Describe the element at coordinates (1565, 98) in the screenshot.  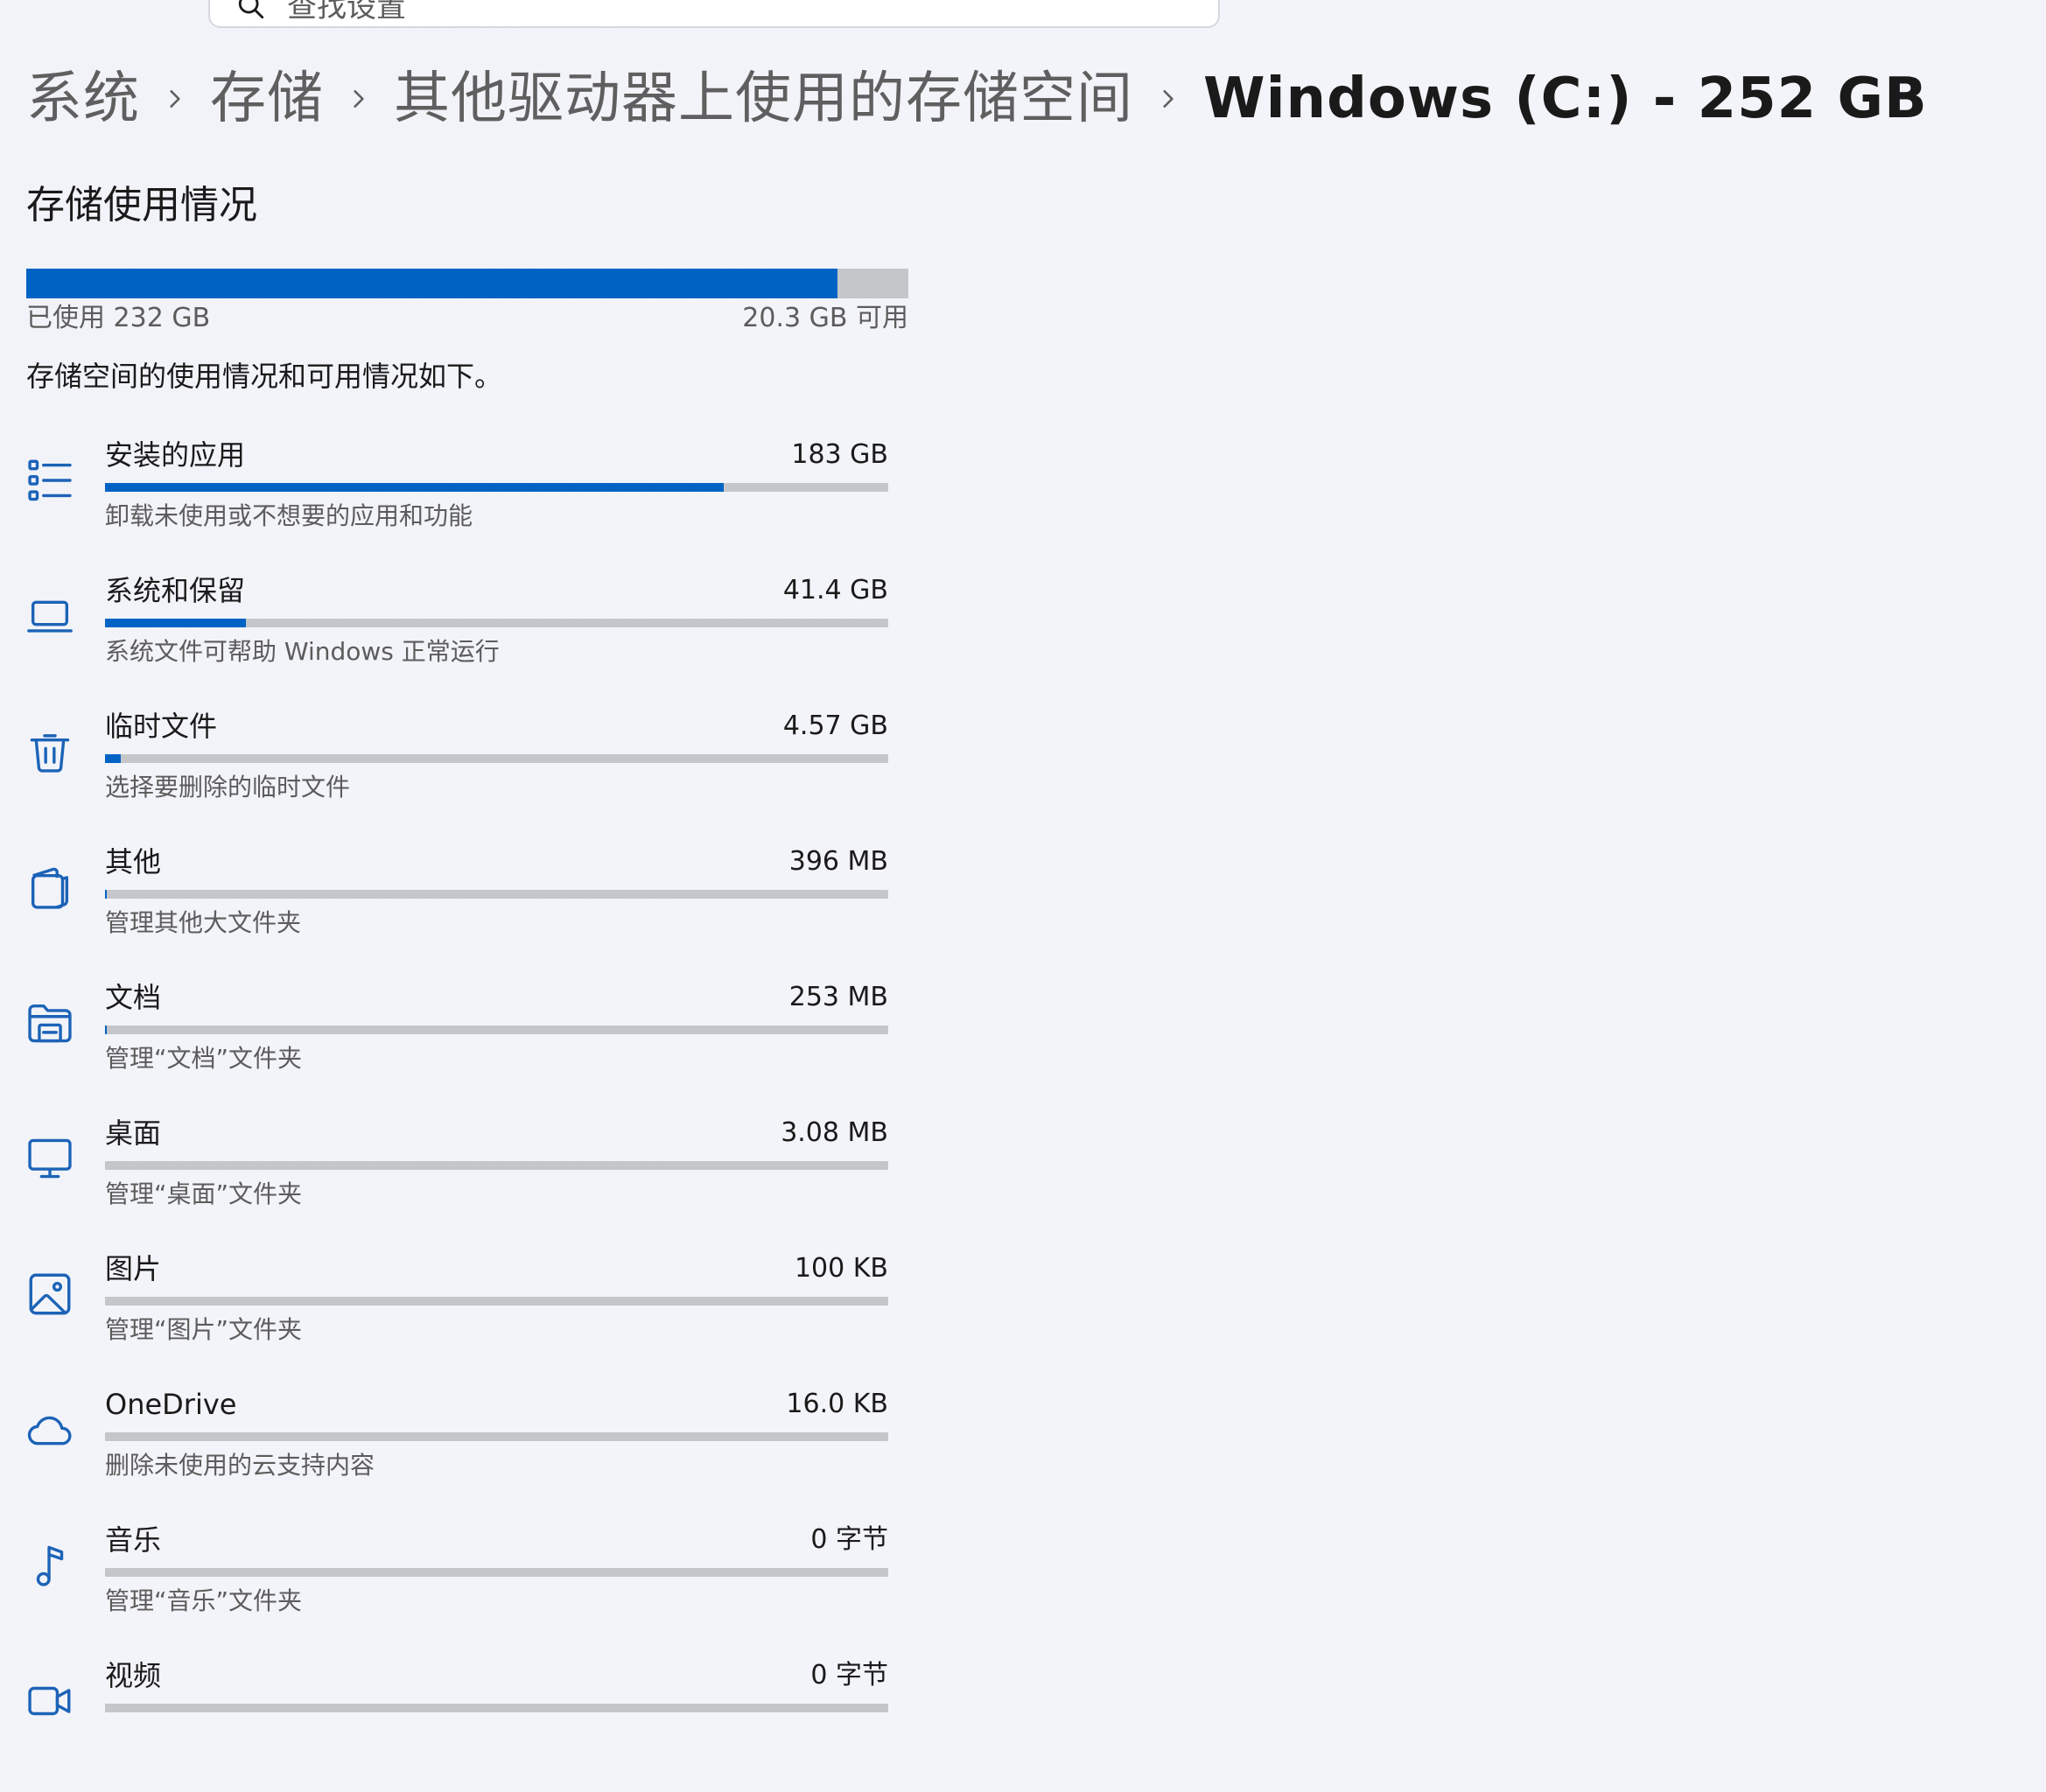
I see `page-title: Windows (C:) - 252 GB` at that location.